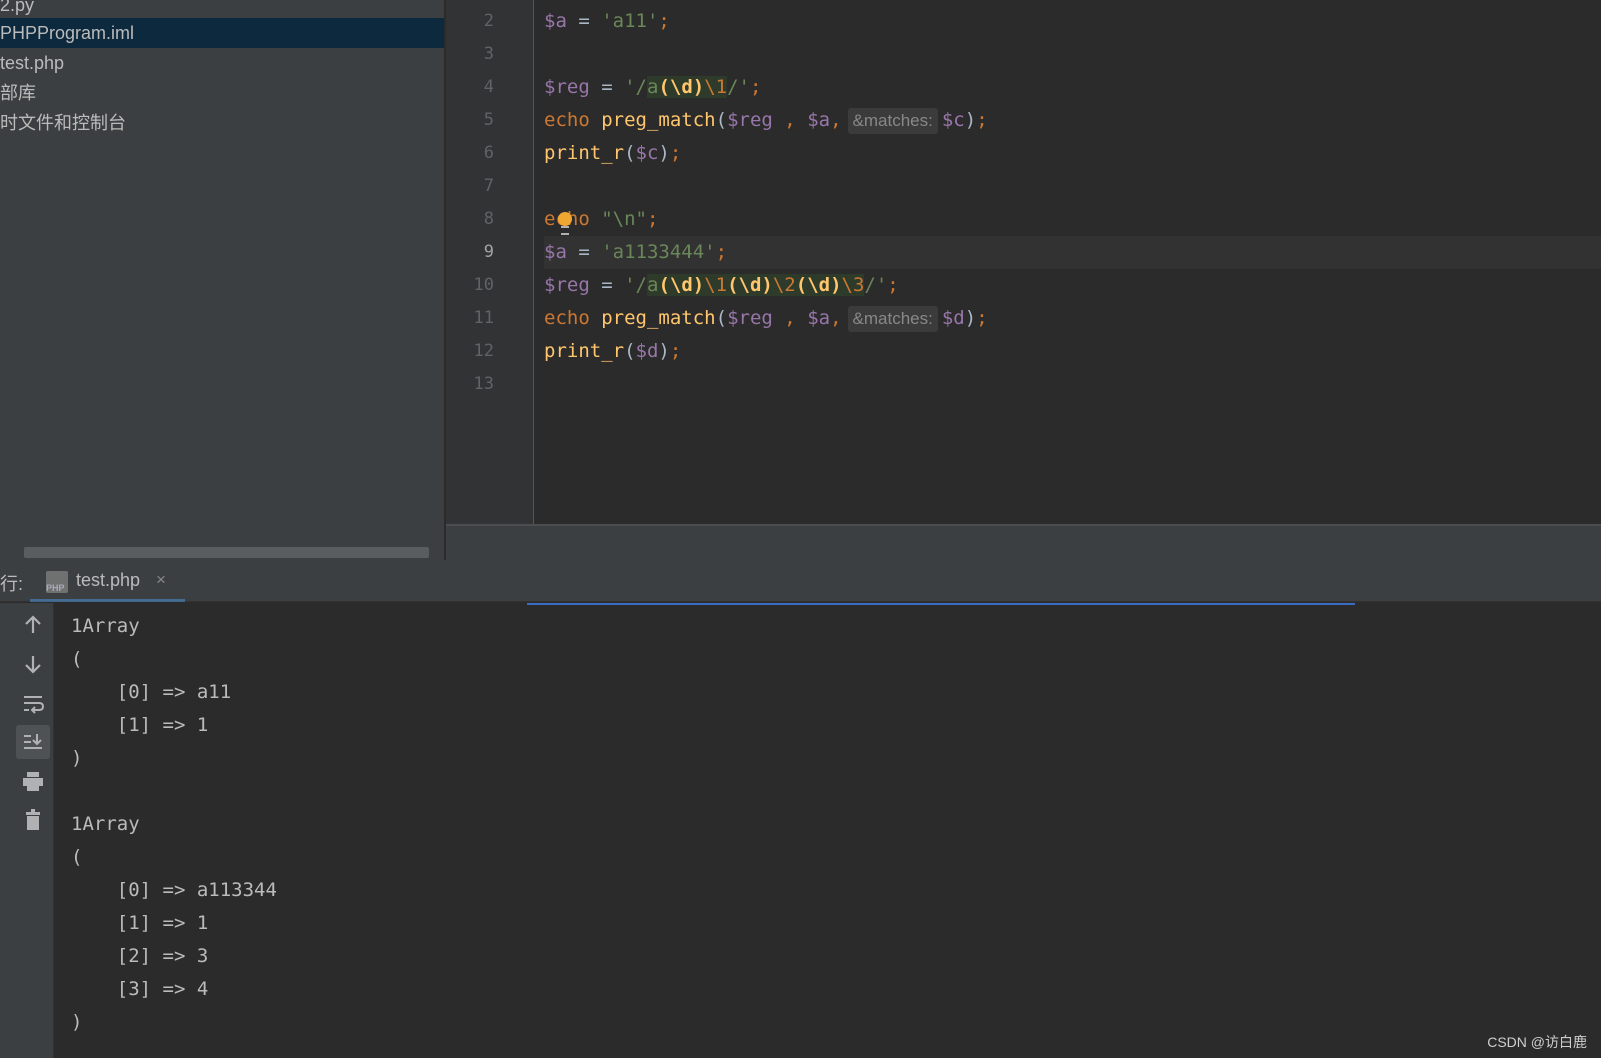  Describe the element at coordinates (57, 582) in the screenshot. I see `php-file-icon: PHP` at that location.